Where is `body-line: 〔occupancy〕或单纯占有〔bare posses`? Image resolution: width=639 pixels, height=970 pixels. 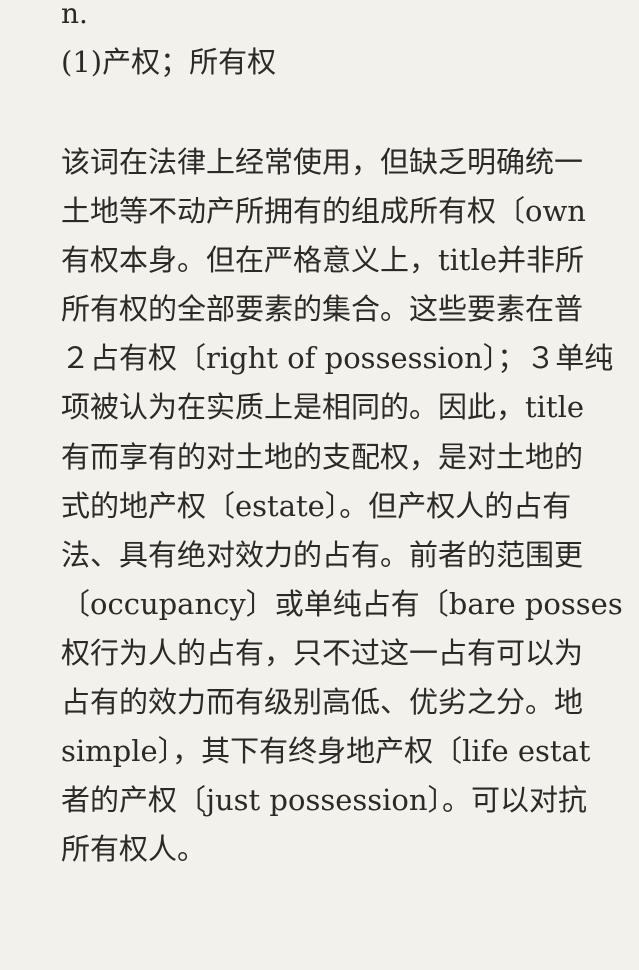 body-line: 〔occupancy〕或单纯占有〔bare posses is located at coordinates (342, 603).